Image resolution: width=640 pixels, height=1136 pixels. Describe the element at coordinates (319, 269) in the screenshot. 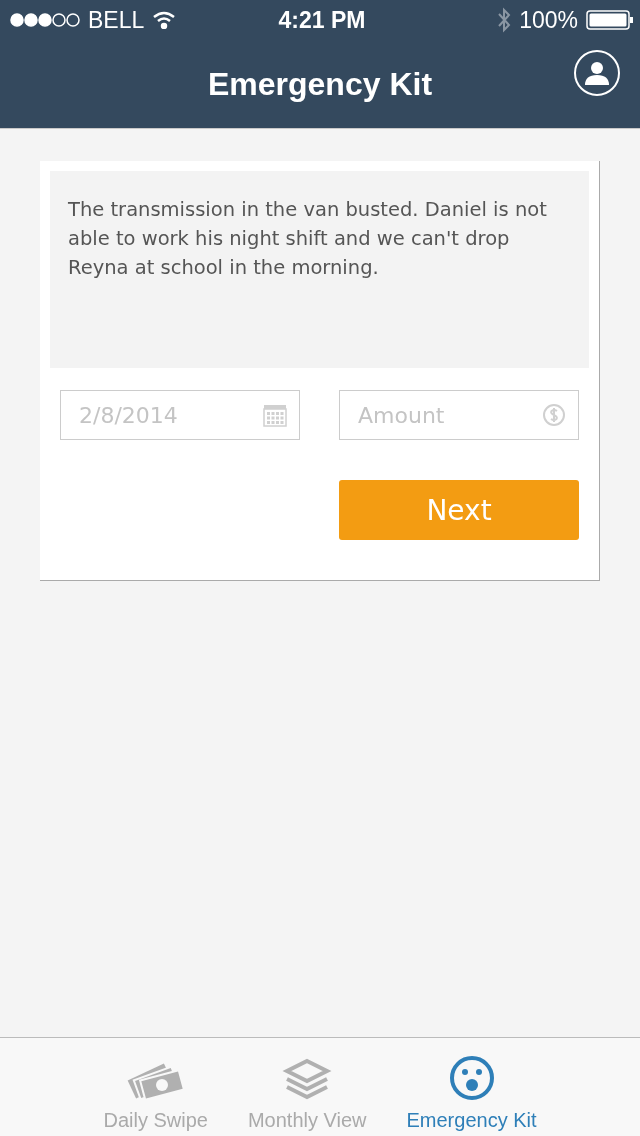

I see `description-text: The transmission in the van busted. Daniel is not able to work his night shift and we can't drop Reyna at school in the morning.` at that location.